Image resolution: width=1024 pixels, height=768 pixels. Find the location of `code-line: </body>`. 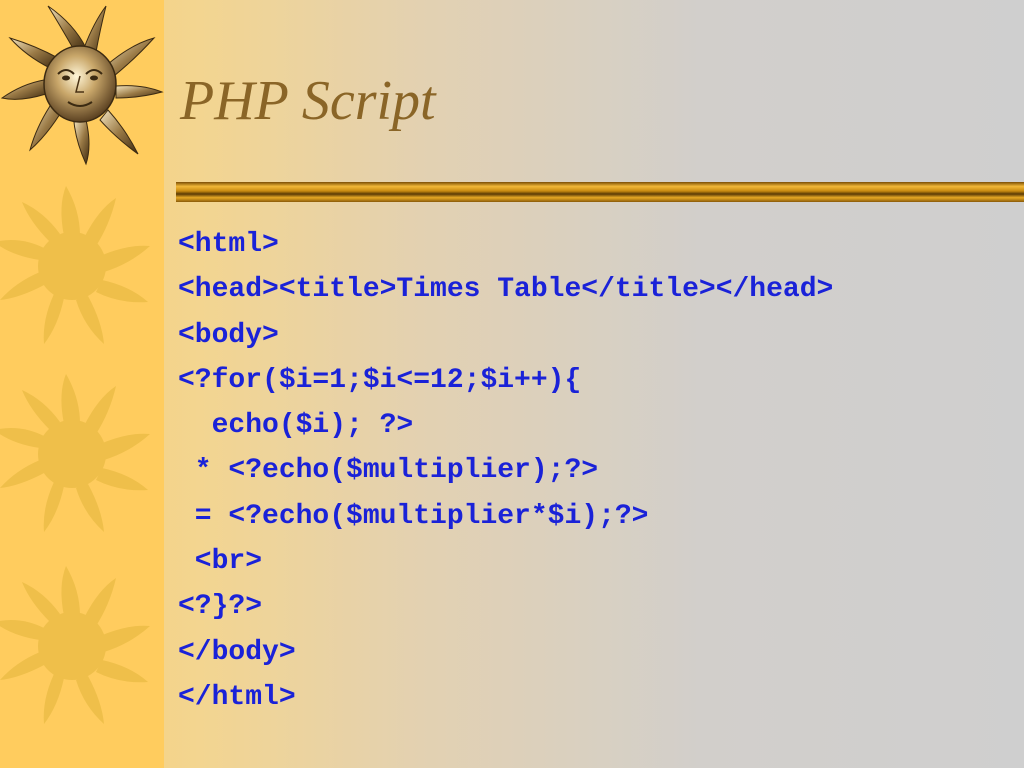

code-line: </body> is located at coordinates (237, 652).